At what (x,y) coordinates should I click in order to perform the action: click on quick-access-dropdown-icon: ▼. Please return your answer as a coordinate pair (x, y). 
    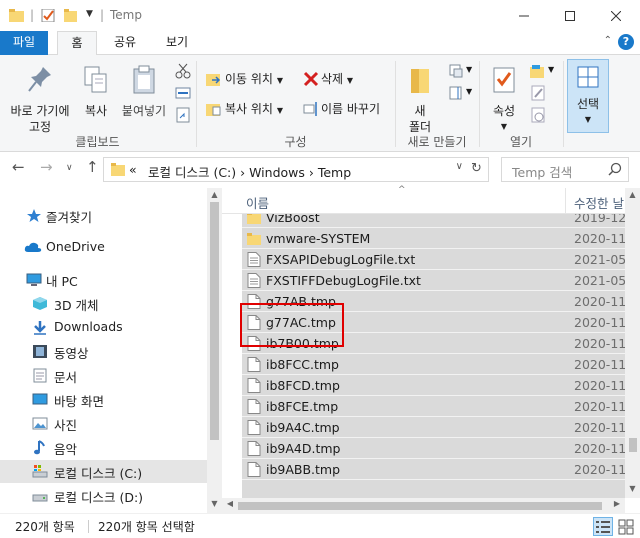
    Looking at the image, I should click on (89, 14).